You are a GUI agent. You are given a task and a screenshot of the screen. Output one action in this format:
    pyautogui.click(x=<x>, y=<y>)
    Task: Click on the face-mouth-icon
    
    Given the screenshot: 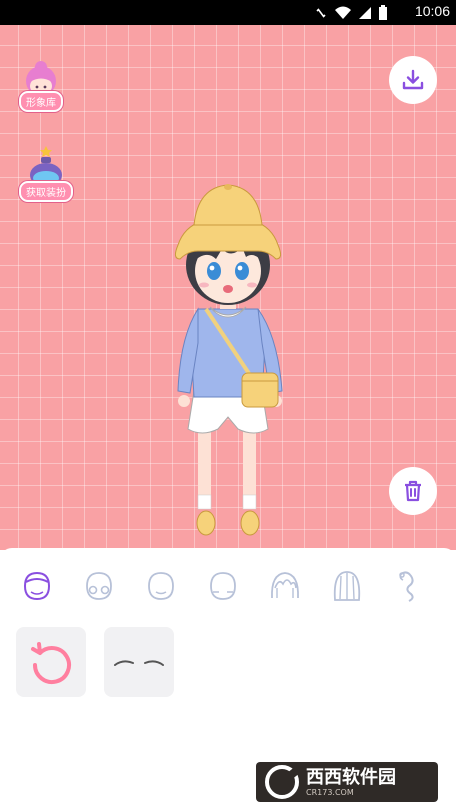 What is the action you would take?
    pyautogui.click(x=161, y=586)
    